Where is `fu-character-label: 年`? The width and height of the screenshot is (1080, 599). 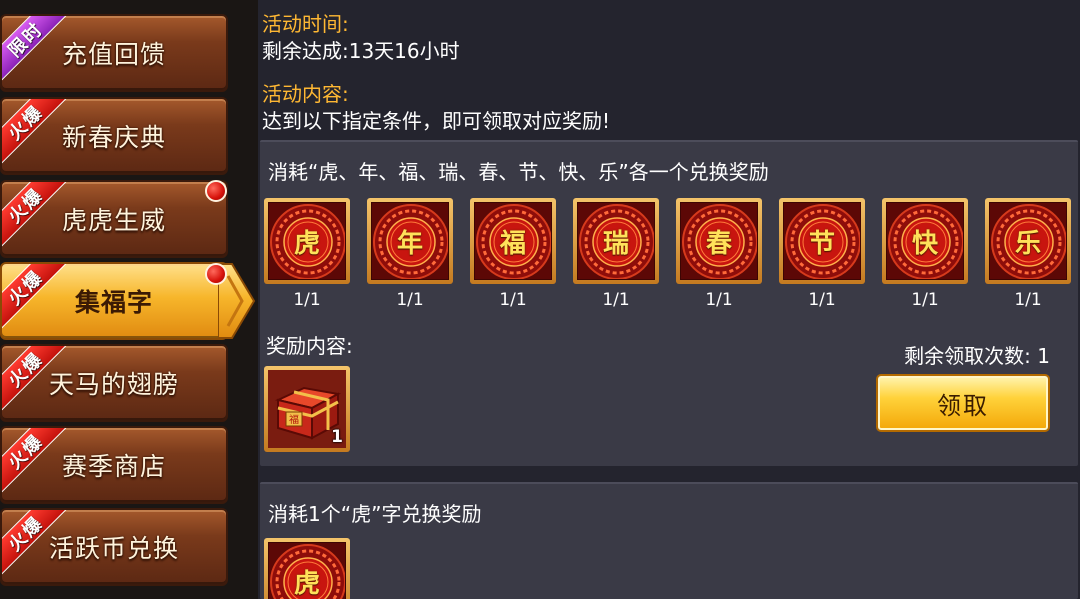 fu-character-label: 年 is located at coordinates (409, 243).